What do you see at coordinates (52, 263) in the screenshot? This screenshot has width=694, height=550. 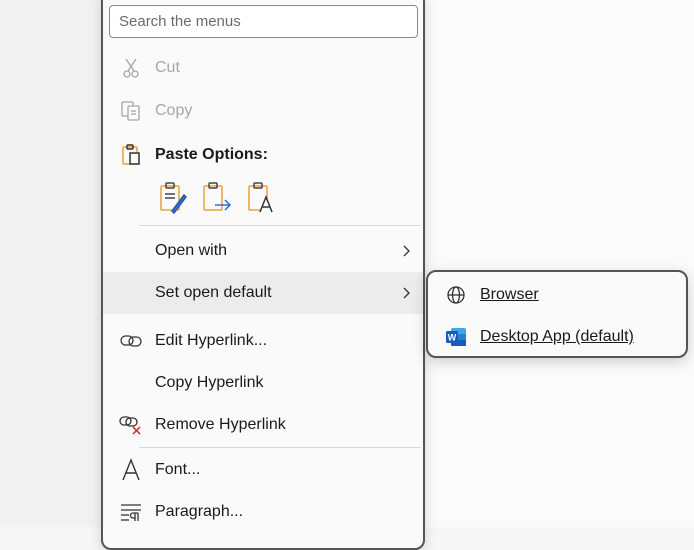 I see `background-left` at bounding box center [52, 263].